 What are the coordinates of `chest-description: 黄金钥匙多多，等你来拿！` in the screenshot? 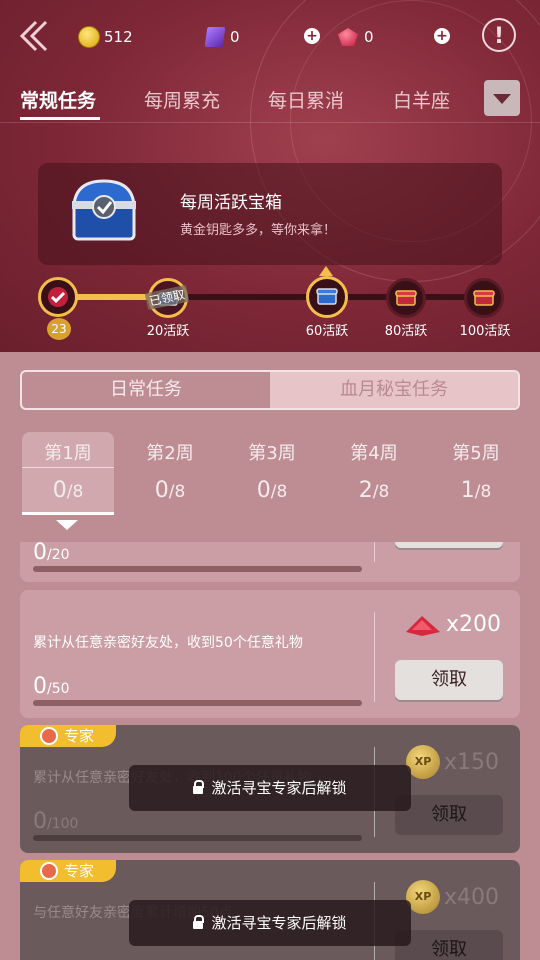 It's located at (258, 230).